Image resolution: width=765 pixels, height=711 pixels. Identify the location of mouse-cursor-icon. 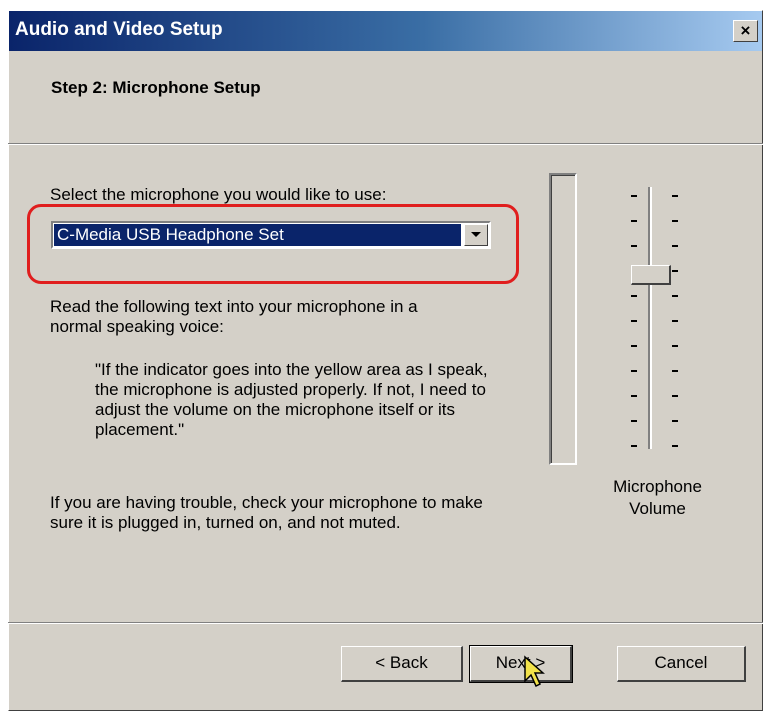
(534, 671).